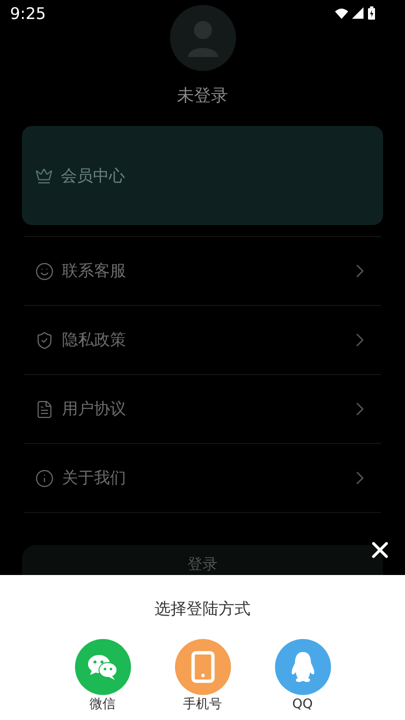 The width and height of the screenshot is (405, 720). What do you see at coordinates (202, 478) in the screenshot?
I see `menu-item: 关于我们` at bounding box center [202, 478].